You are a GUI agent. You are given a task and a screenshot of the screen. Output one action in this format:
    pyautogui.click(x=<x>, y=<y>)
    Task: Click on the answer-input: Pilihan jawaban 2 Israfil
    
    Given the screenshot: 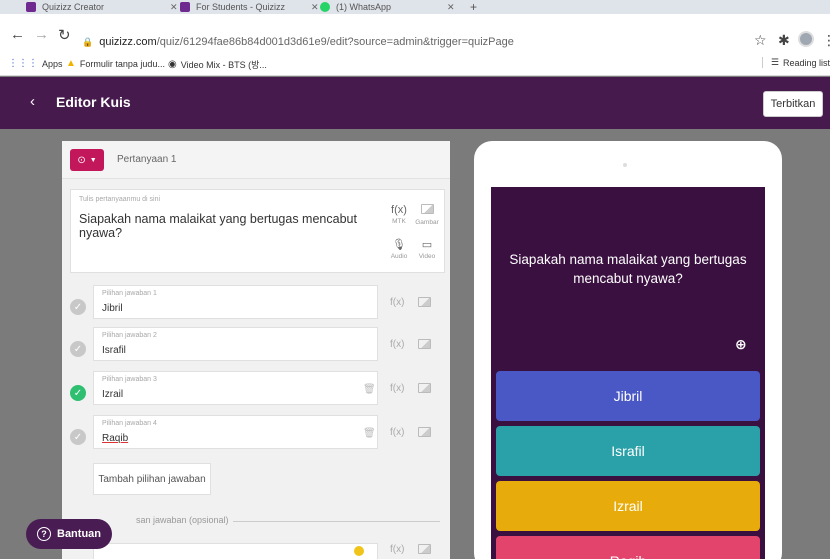 What is the action you would take?
    pyautogui.click(x=235, y=344)
    